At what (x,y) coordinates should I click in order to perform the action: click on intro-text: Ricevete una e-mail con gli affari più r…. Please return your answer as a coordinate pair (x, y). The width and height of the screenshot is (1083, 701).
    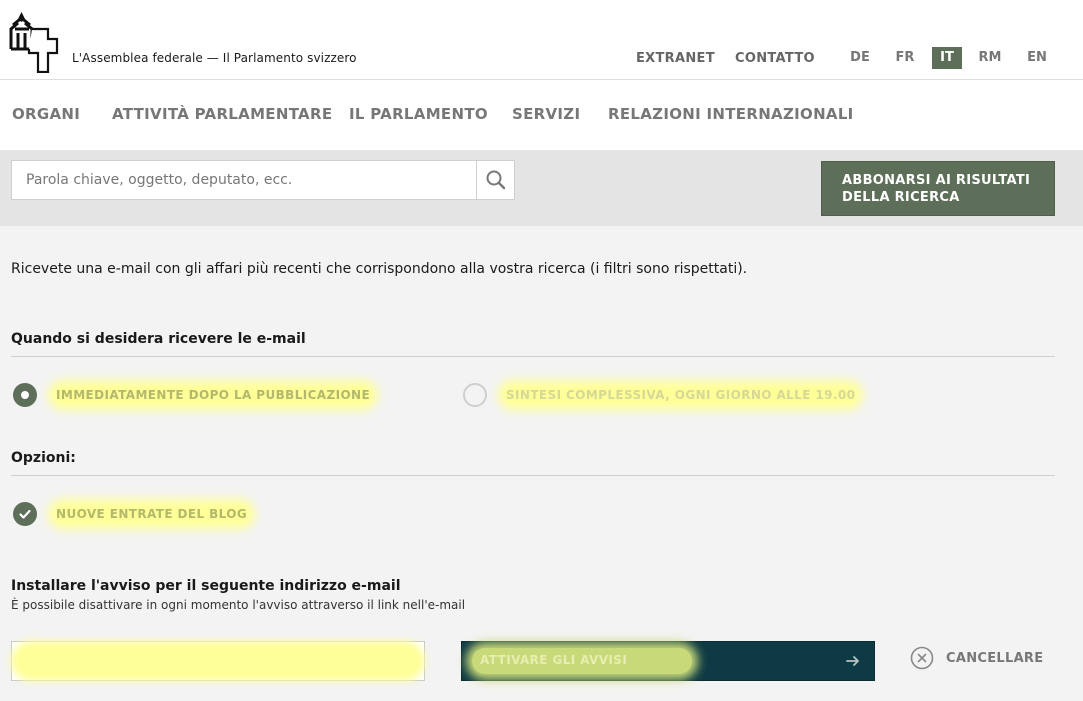
    Looking at the image, I should click on (379, 269).